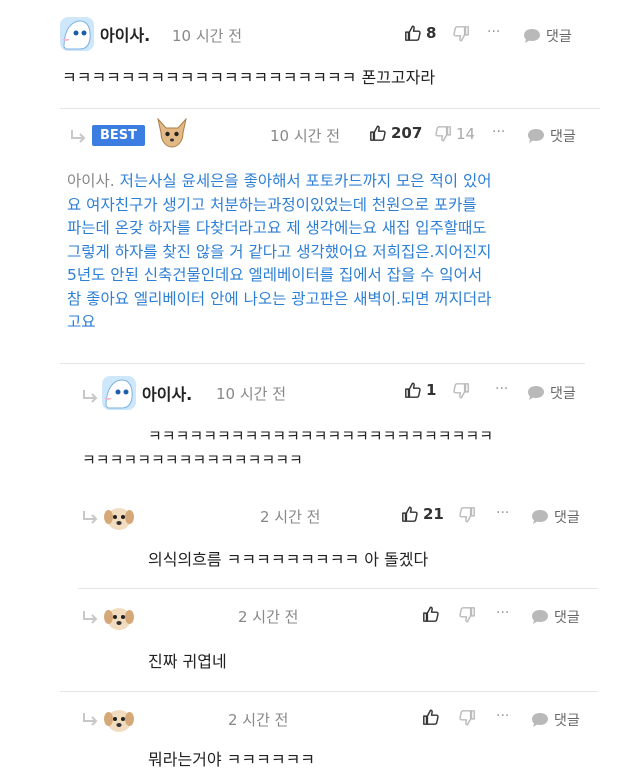  What do you see at coordinates (275, 275) in the screenshot?
I see `comment-line: 5년도 안된 신축건물인데요 엘레베이터를 집에서 잡을 수 잌어서` at bounding box center [275, 275].